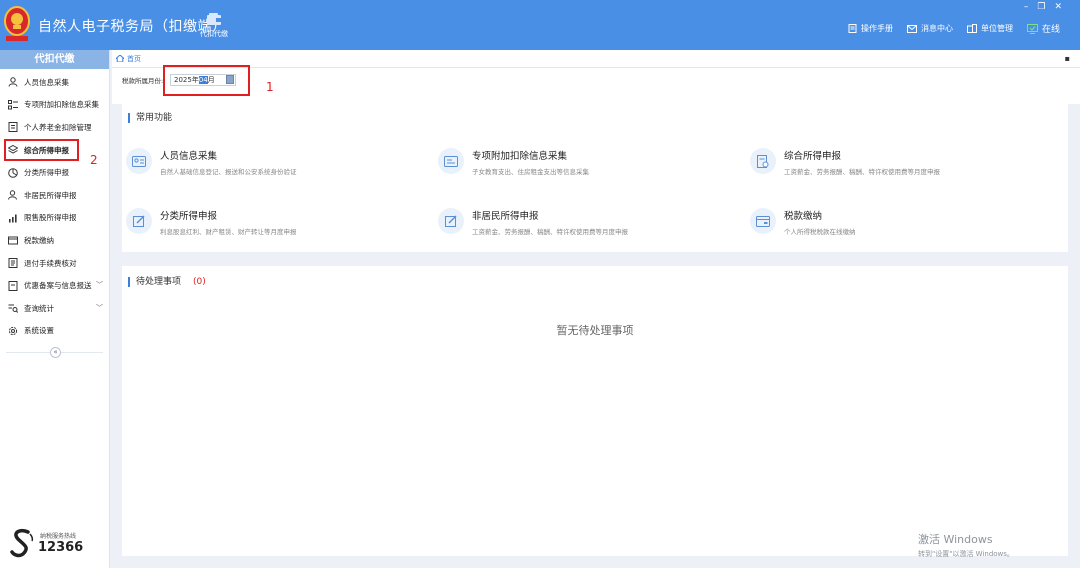  What do you see at coordinates (228, 232) in the screenshot?
I see `func-desc: 利息股息红利、财产租赁、财产转让等月度申报` at bounding box center [228, 232].